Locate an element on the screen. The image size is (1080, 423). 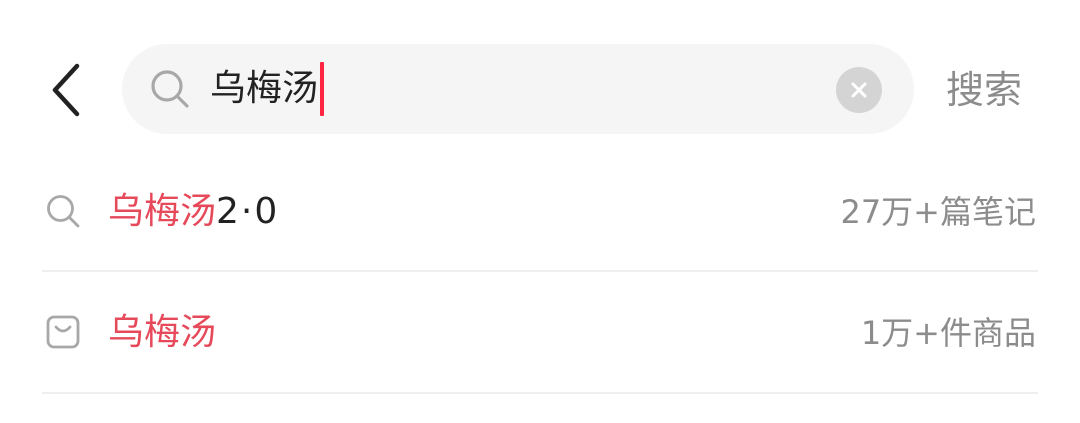
suggestion-count: 27万+篇笔记 is located at coordinates (938, 212).